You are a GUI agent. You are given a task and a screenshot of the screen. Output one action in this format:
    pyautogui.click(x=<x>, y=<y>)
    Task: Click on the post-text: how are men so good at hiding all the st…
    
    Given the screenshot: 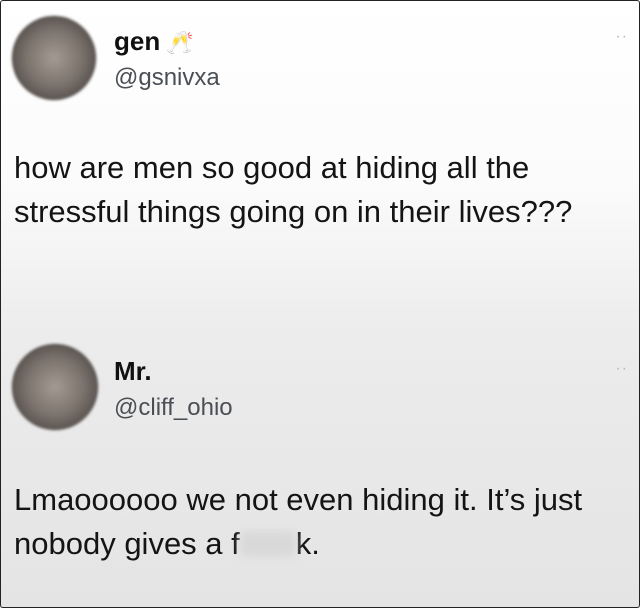 What is the action you would take?
    pyautogui.click(x=293, y=189)
    